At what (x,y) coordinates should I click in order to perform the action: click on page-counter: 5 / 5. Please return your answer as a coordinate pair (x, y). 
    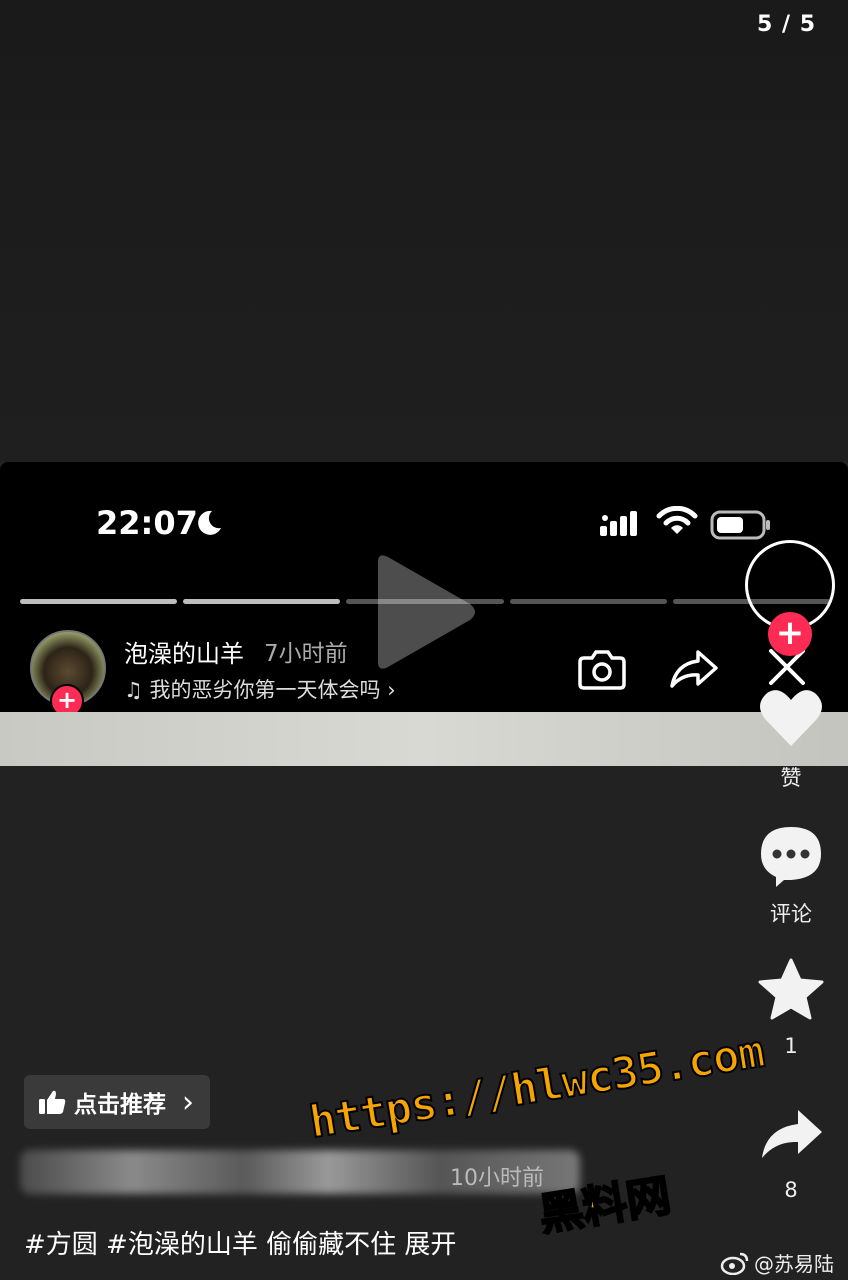
    Looking at the image, I should click on (786, 24).